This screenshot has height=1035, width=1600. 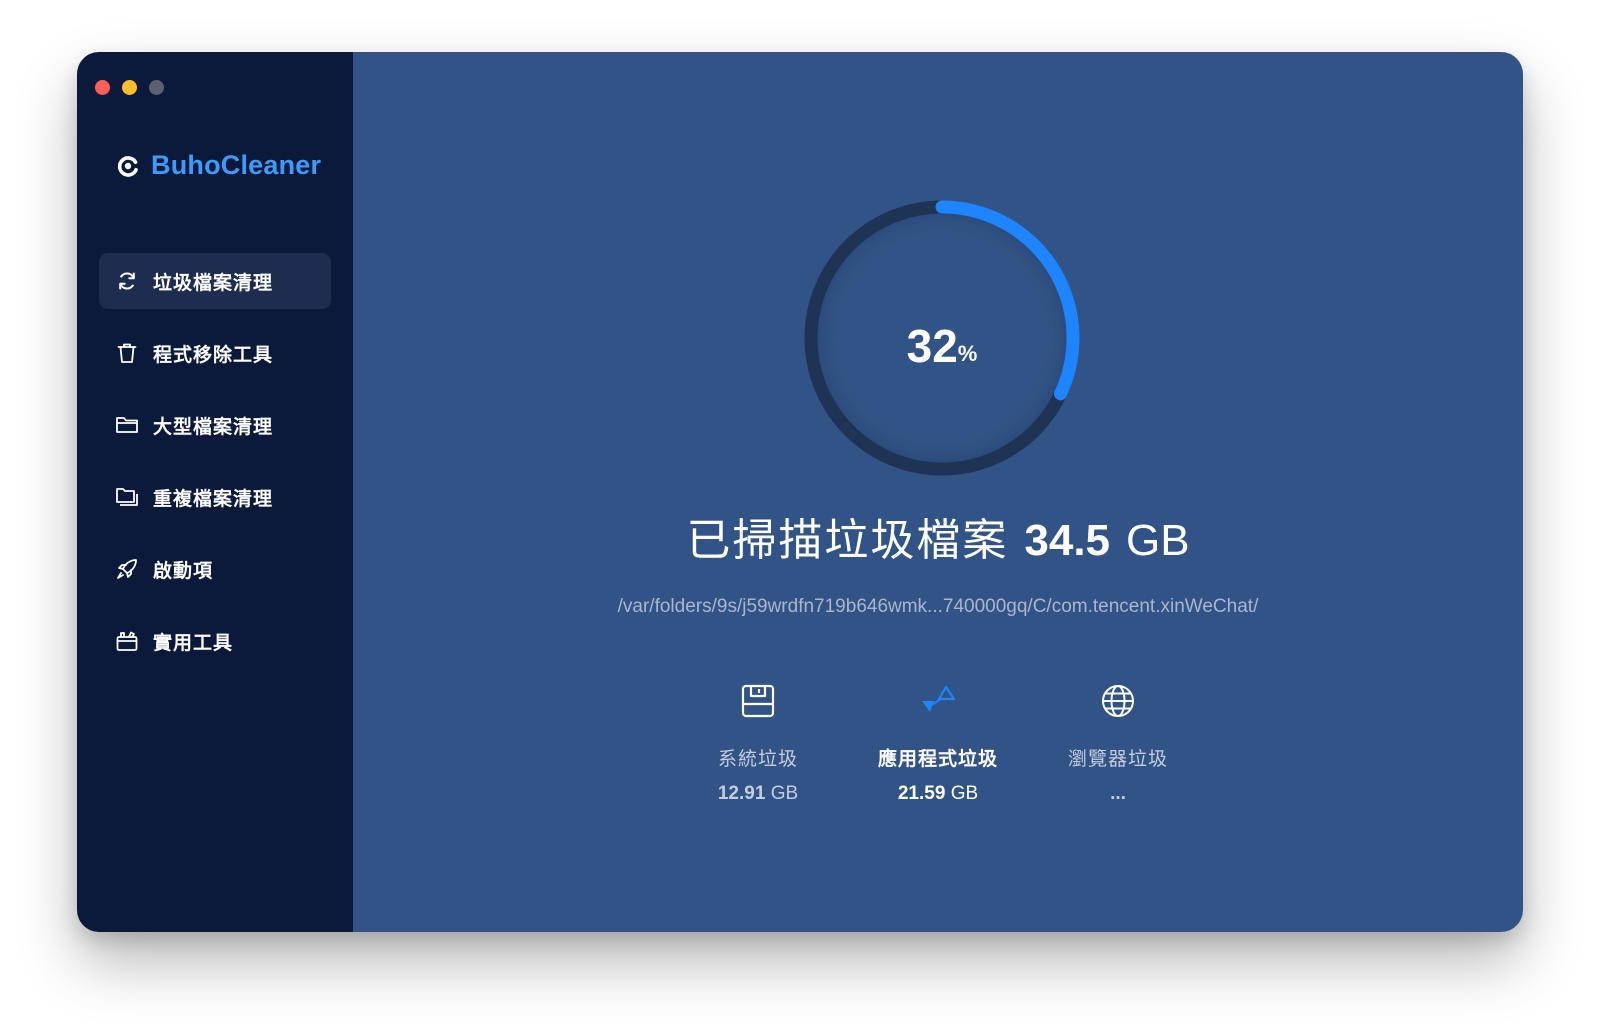 What do you see at coordinates (1158, 540) in the screenshot?
I see `scanned-size-unit: GB` at bounding box center [1158, 540].